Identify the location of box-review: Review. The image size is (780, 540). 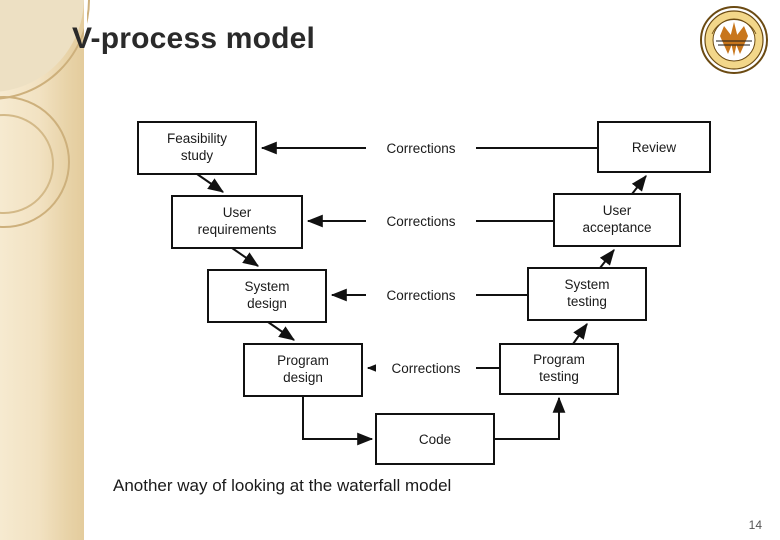
(654, 147).